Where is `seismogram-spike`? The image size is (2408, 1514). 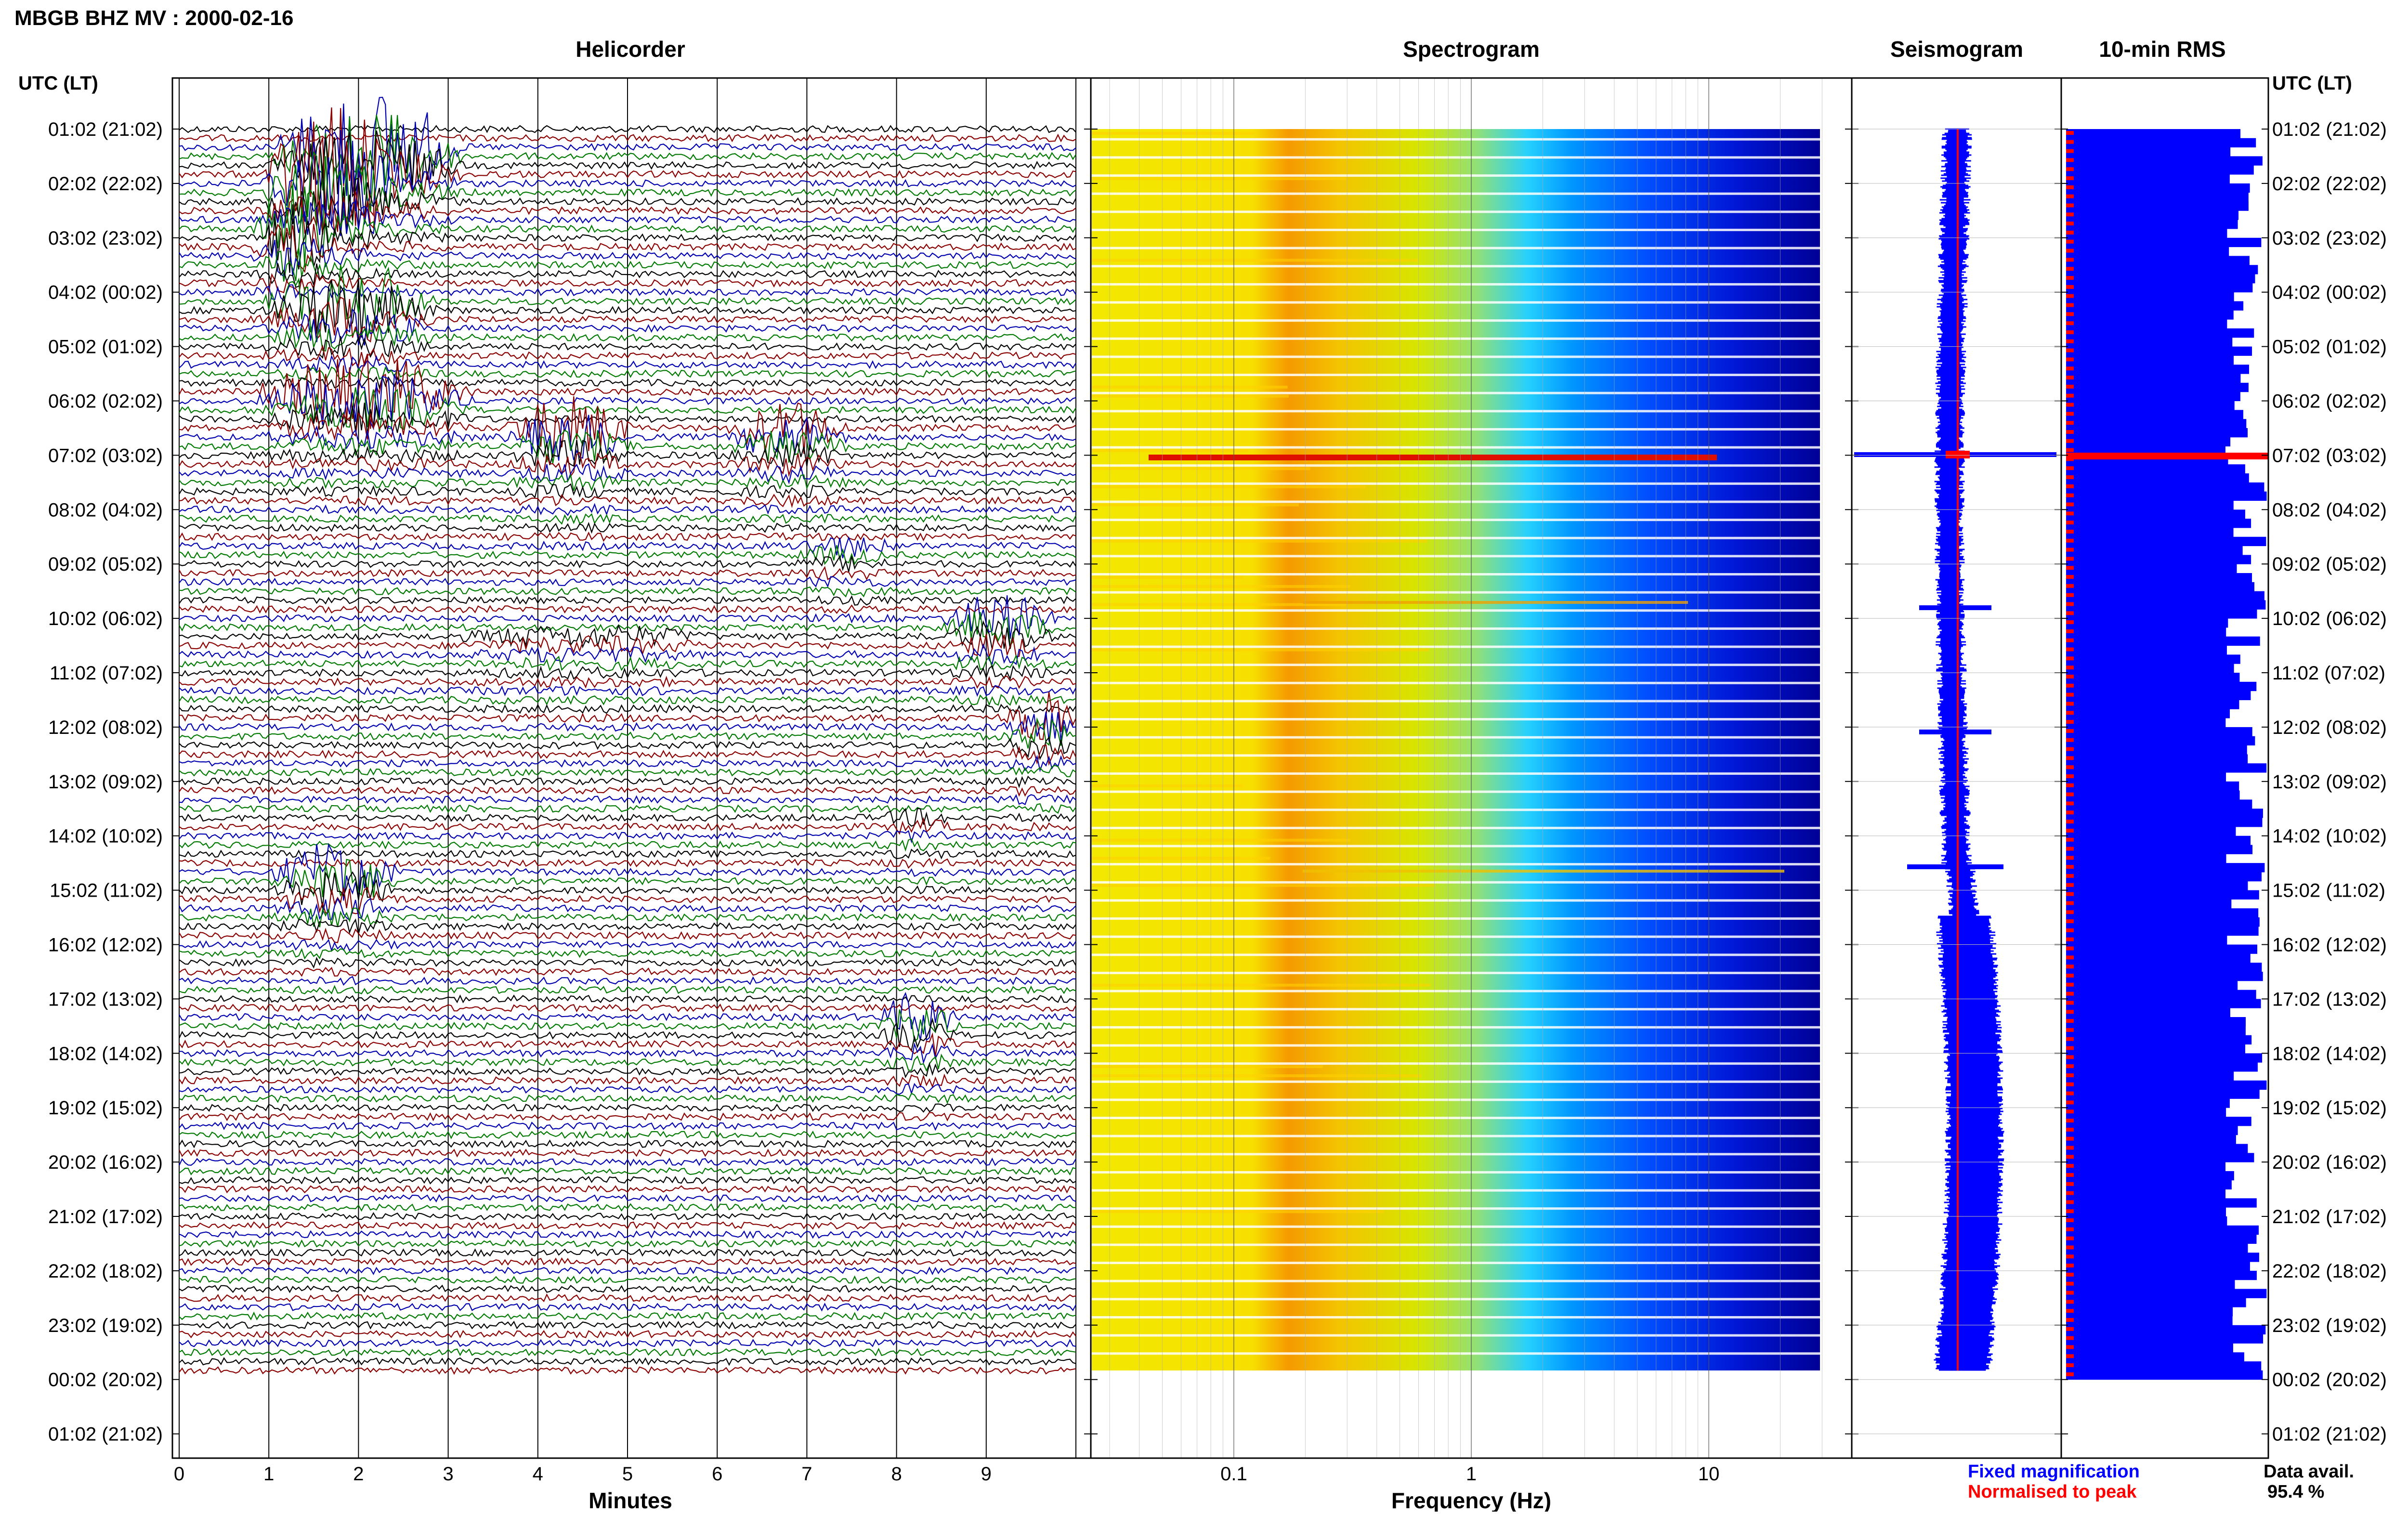 seismogram-spike is located at coordinates (1955, 607).